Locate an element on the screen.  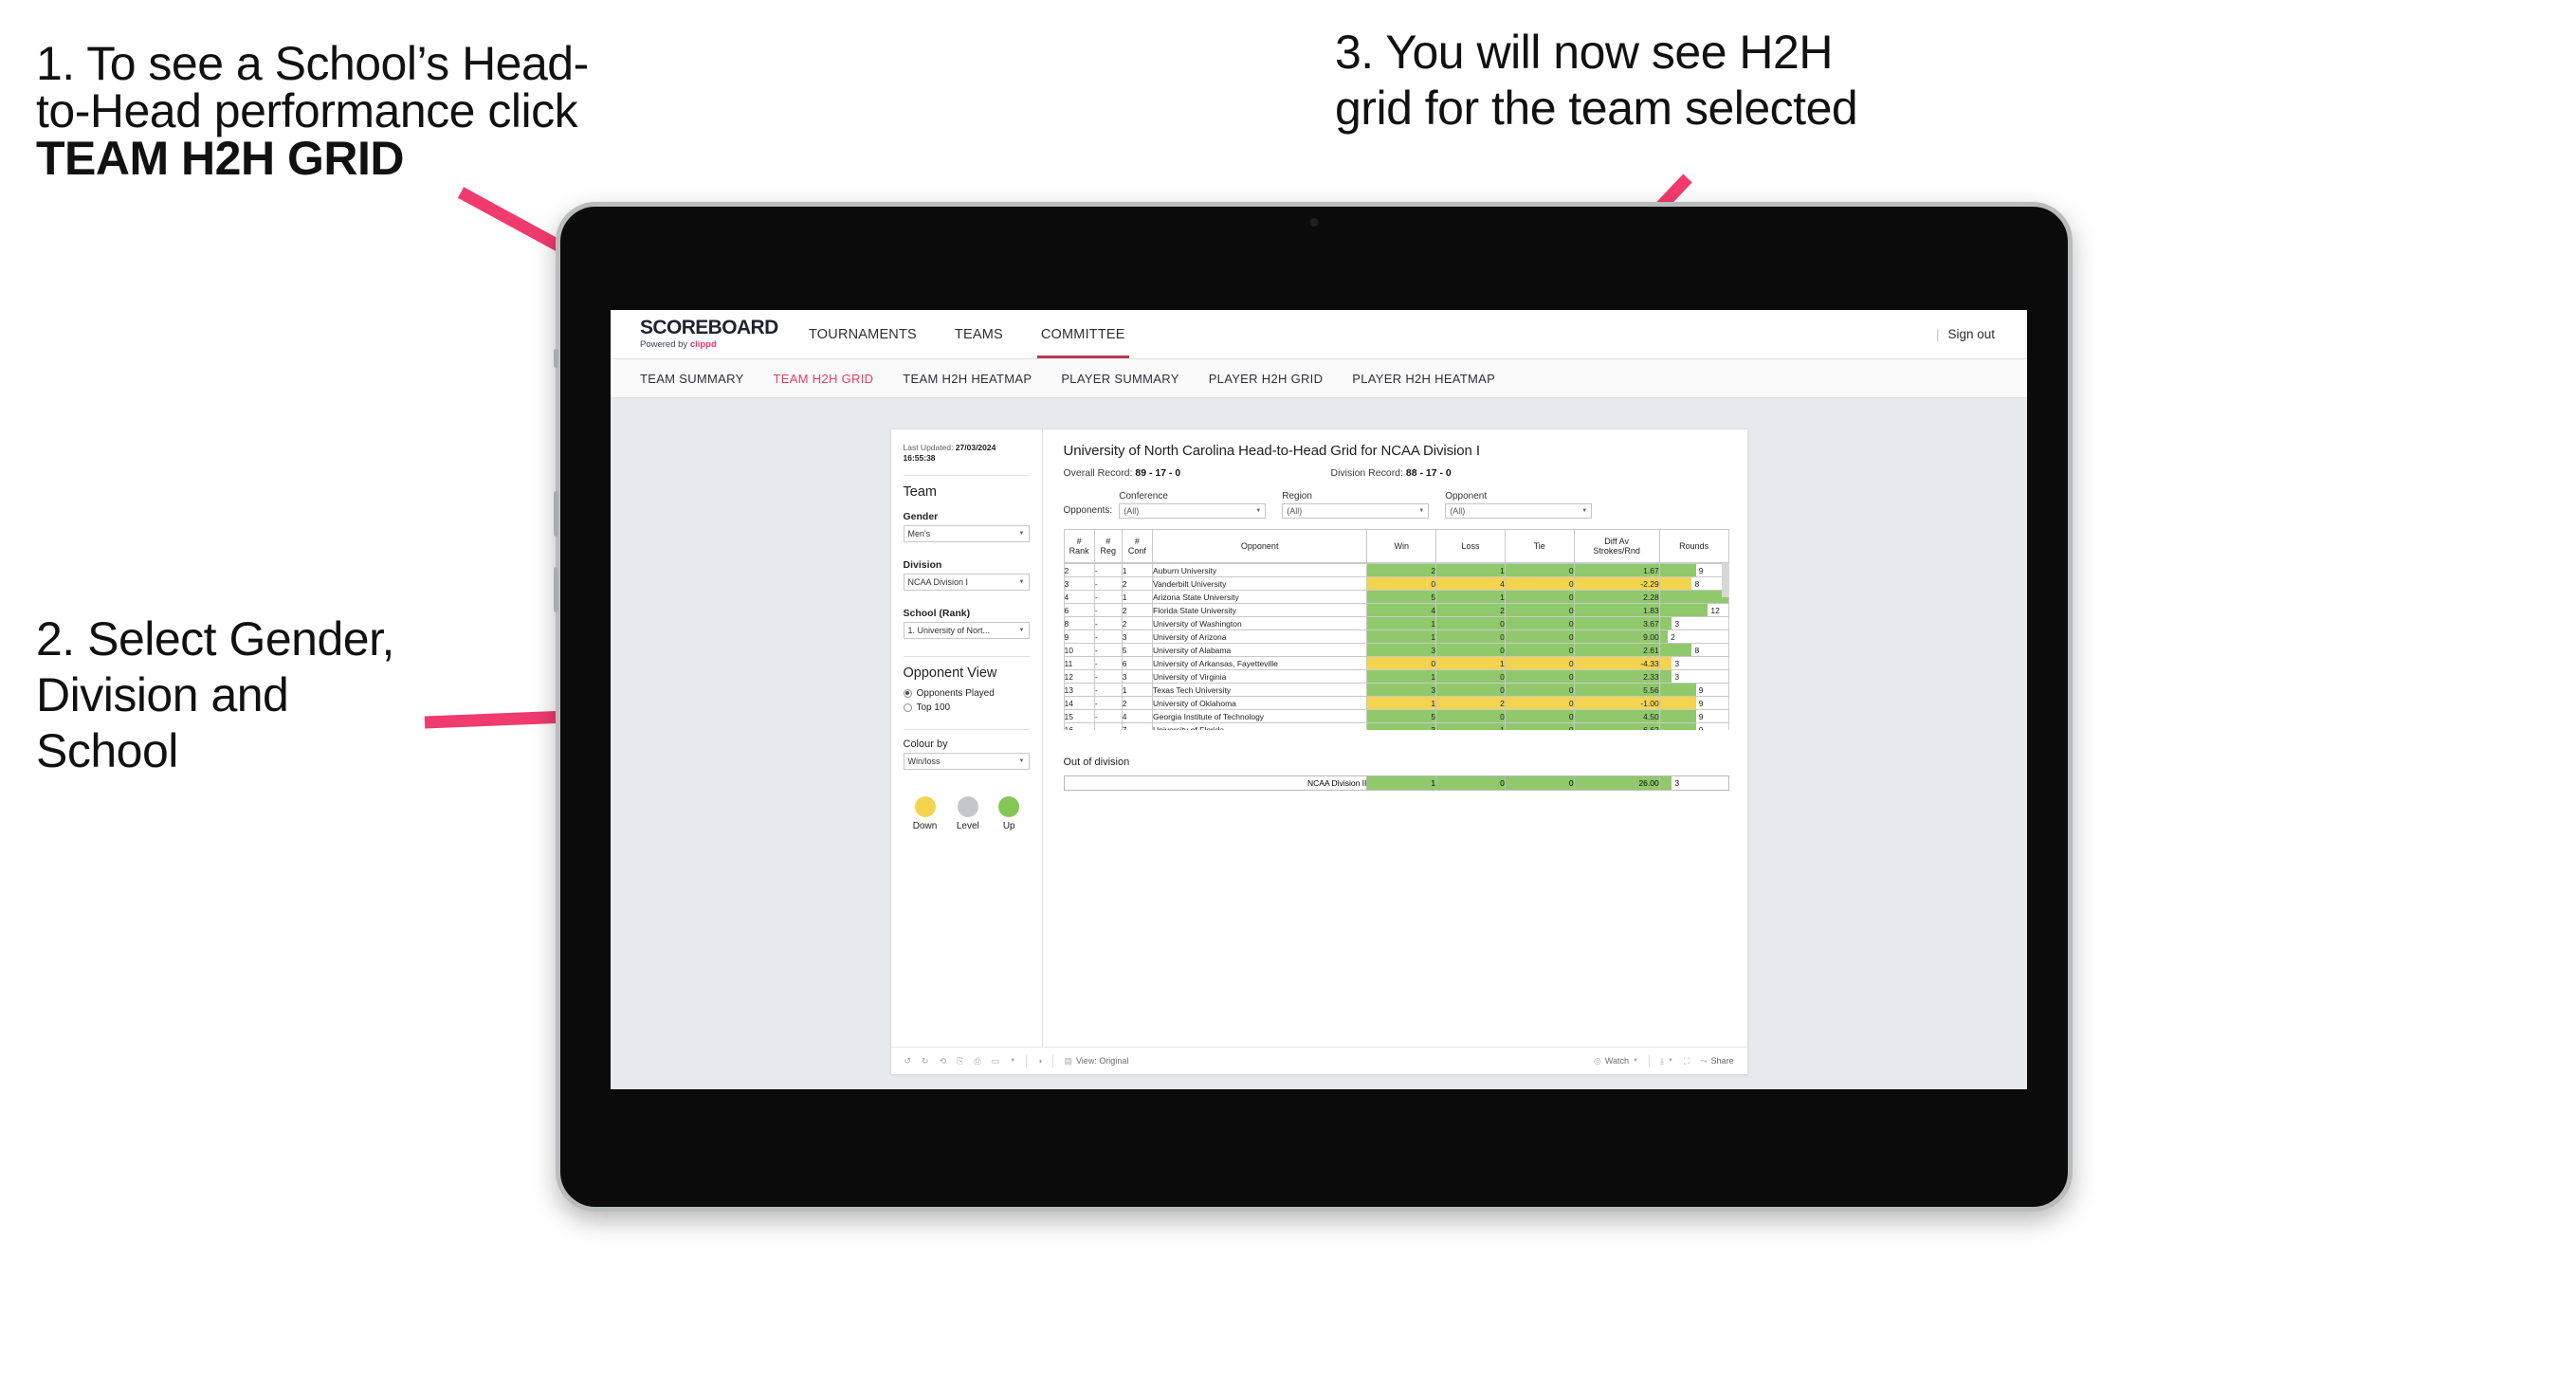
school-select: 1. University of Nort... ▼ is located at coordinates (966, 630).